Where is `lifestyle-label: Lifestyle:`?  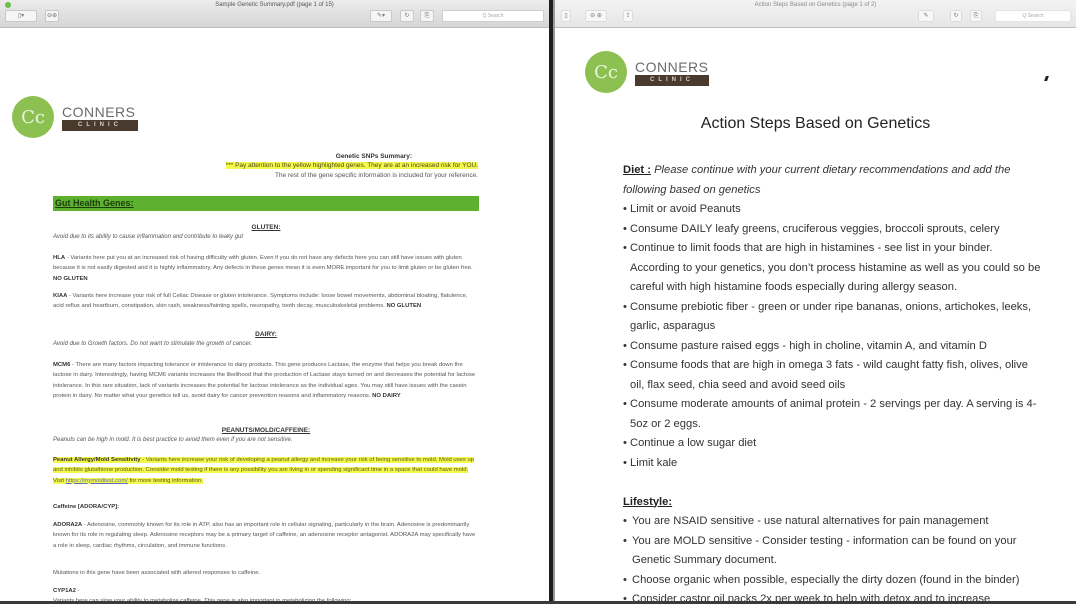
lifestyle-label: Lifestyle: is located at coordinates (648, 501).